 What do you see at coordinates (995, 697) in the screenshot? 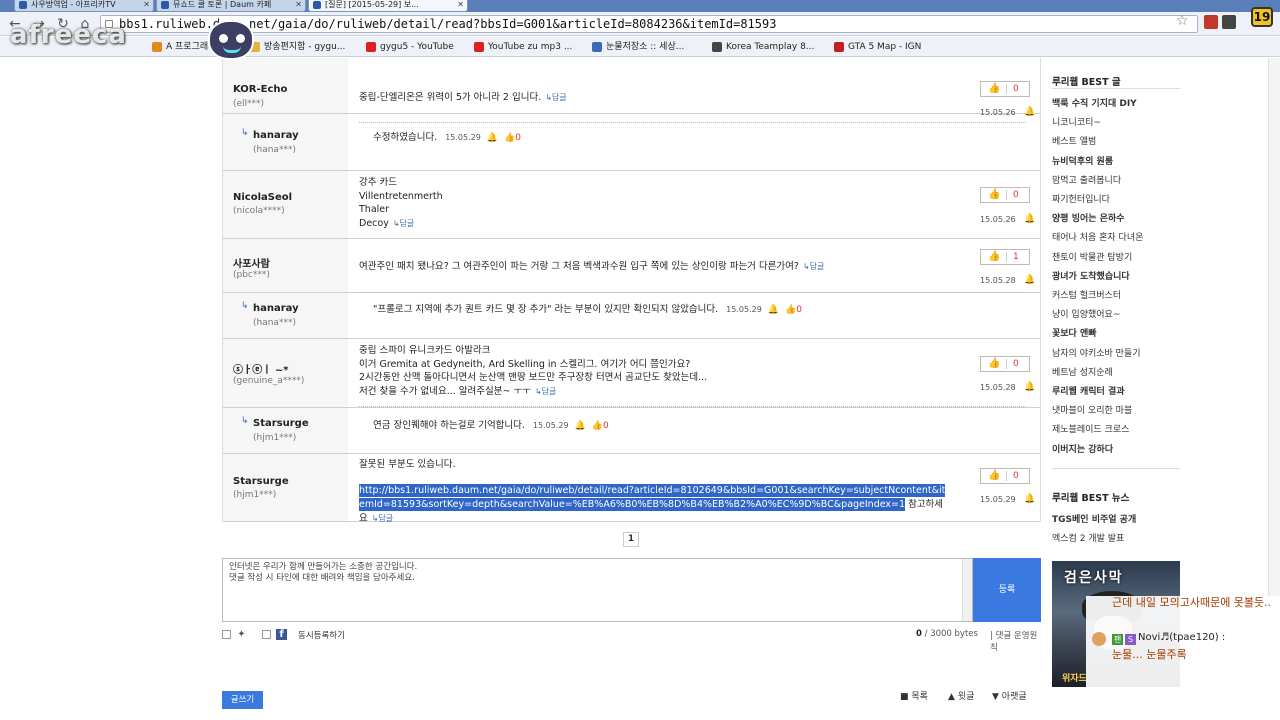
I see `arrow-down-icon: ▼` at bounding box center [995, 697].